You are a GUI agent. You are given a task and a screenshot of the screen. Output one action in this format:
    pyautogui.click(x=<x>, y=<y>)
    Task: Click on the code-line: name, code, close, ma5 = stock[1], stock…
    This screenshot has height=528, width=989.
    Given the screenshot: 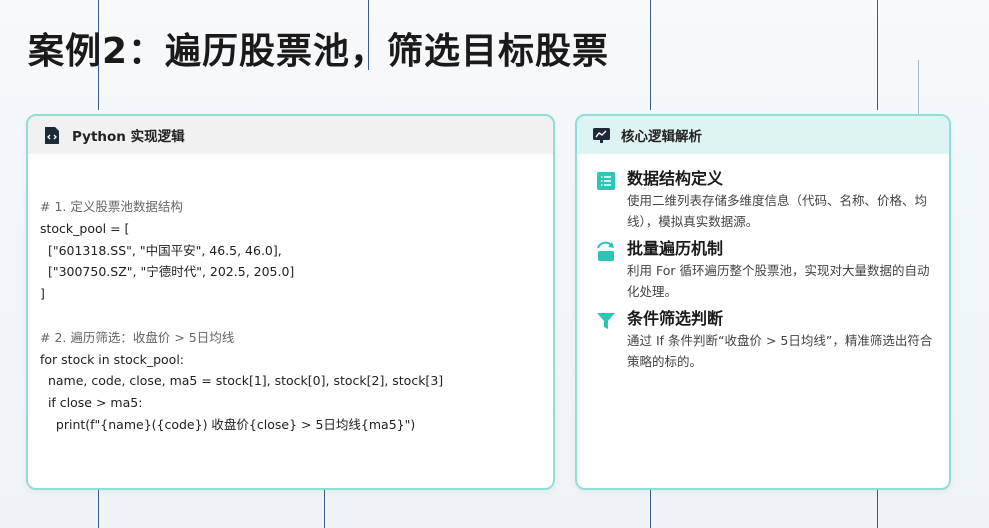 What is the action you would take?
    pyautogui.click(x=242, y=381)
    